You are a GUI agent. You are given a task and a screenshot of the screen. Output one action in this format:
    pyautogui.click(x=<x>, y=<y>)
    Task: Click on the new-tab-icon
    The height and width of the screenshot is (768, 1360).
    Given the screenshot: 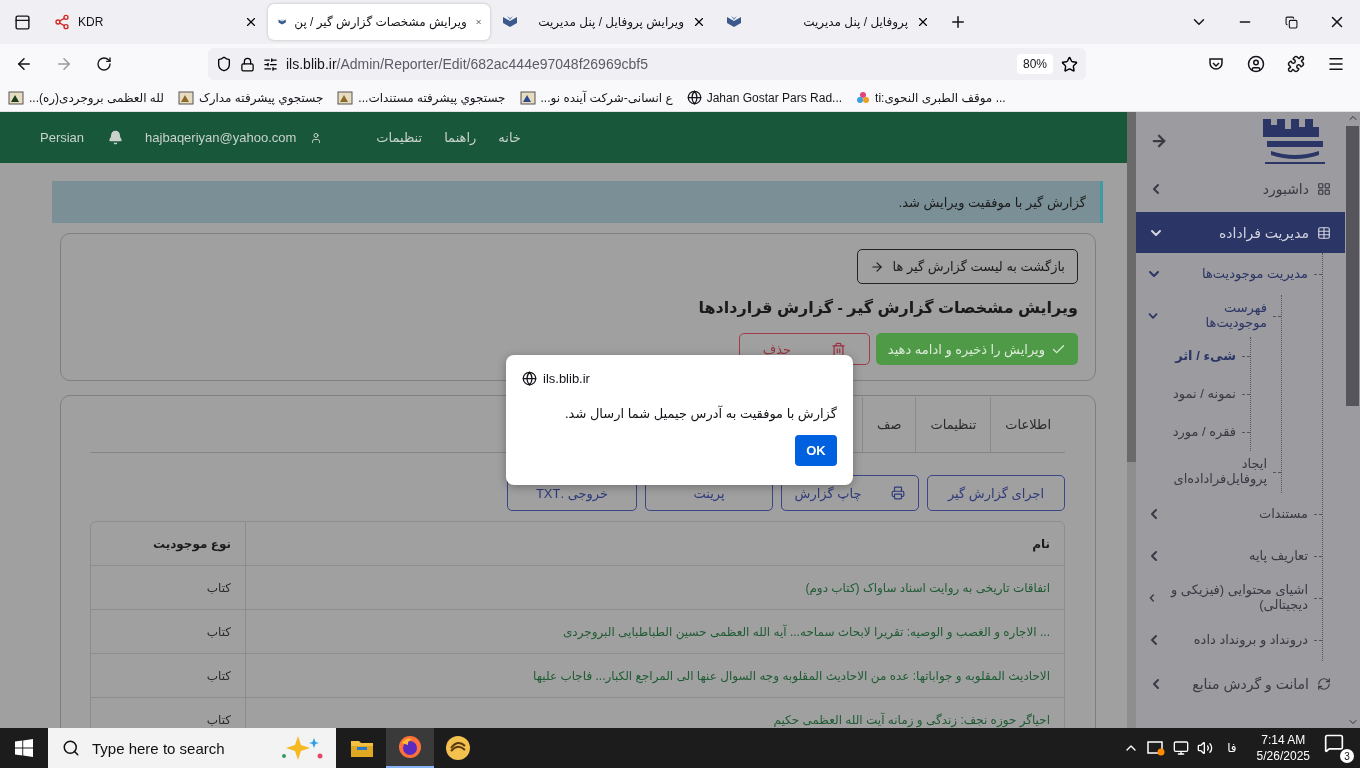 What is the action you would take?
    pyautogui.click(x=958, y=22)
    